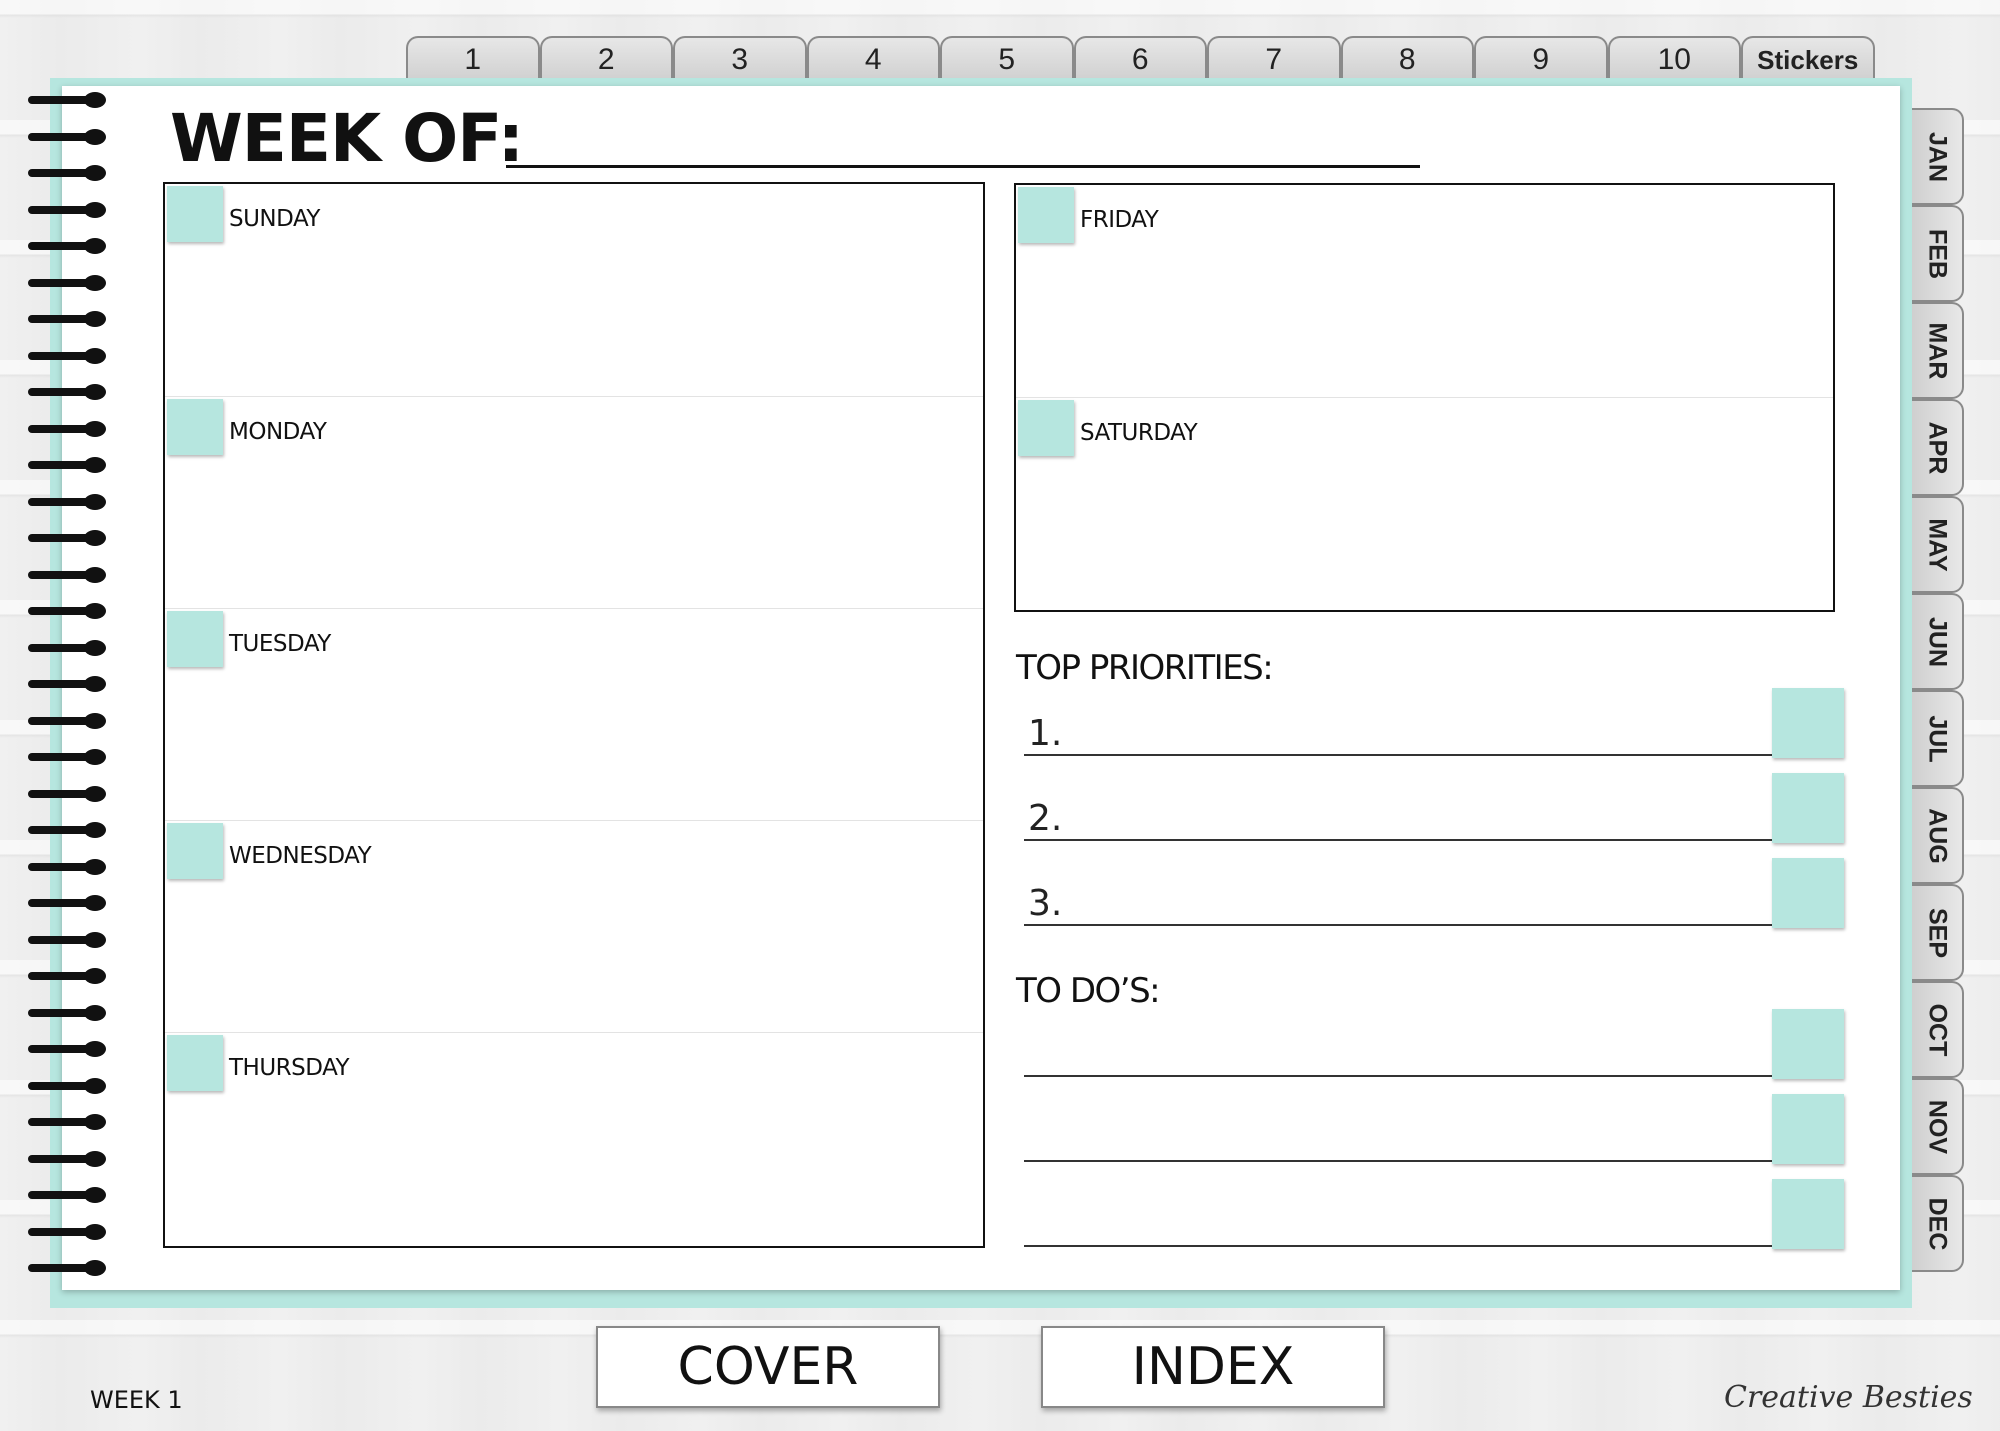 The width and height of the screenshot is (2000, 1431). Describe the element at coordinates (1046, 215) in the screenshot. I see `day-friday-checkbox` at that location.